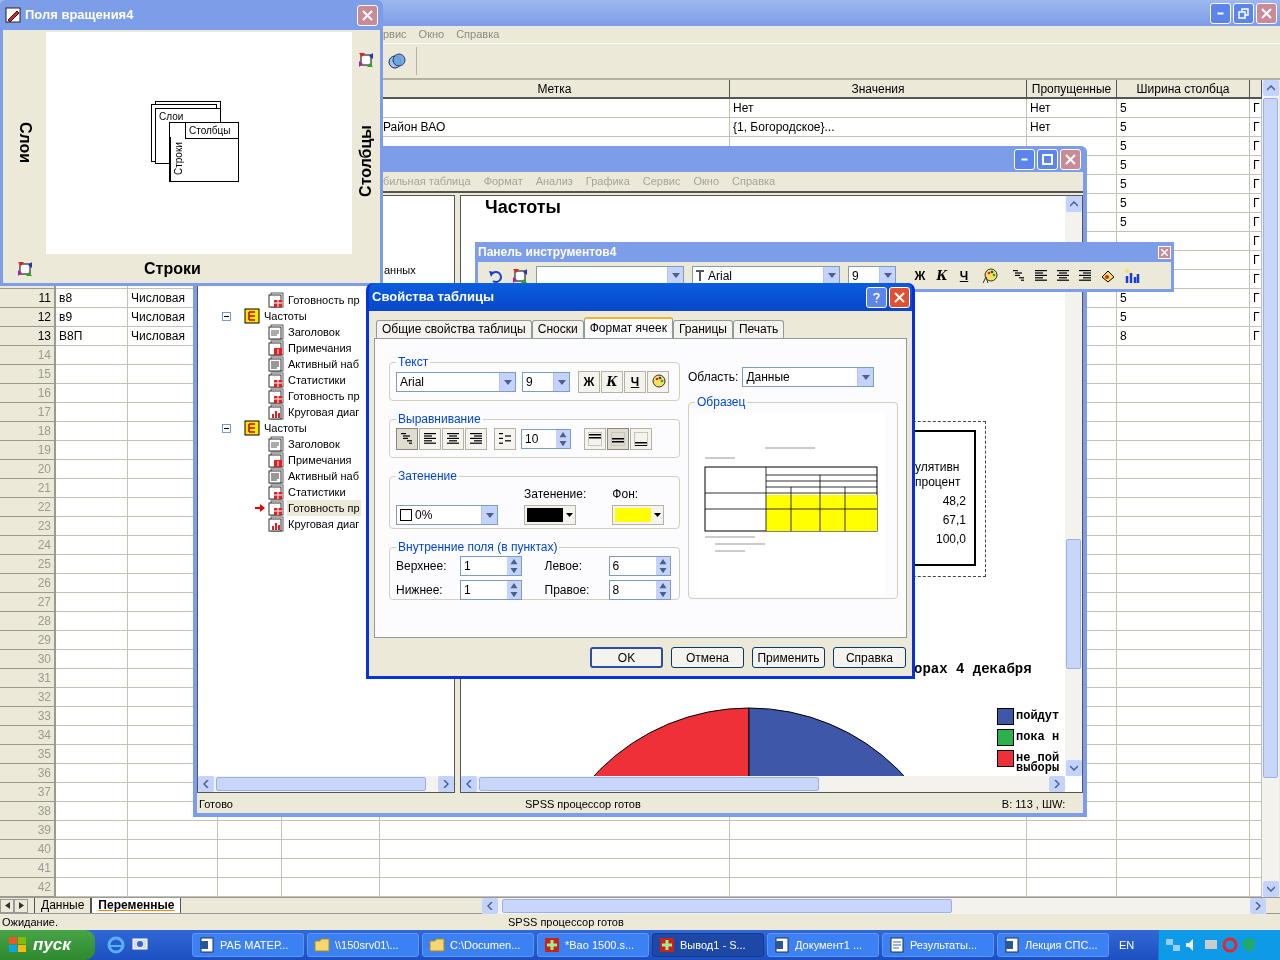  I want to click on tree-item: анных, so click(400, 270).